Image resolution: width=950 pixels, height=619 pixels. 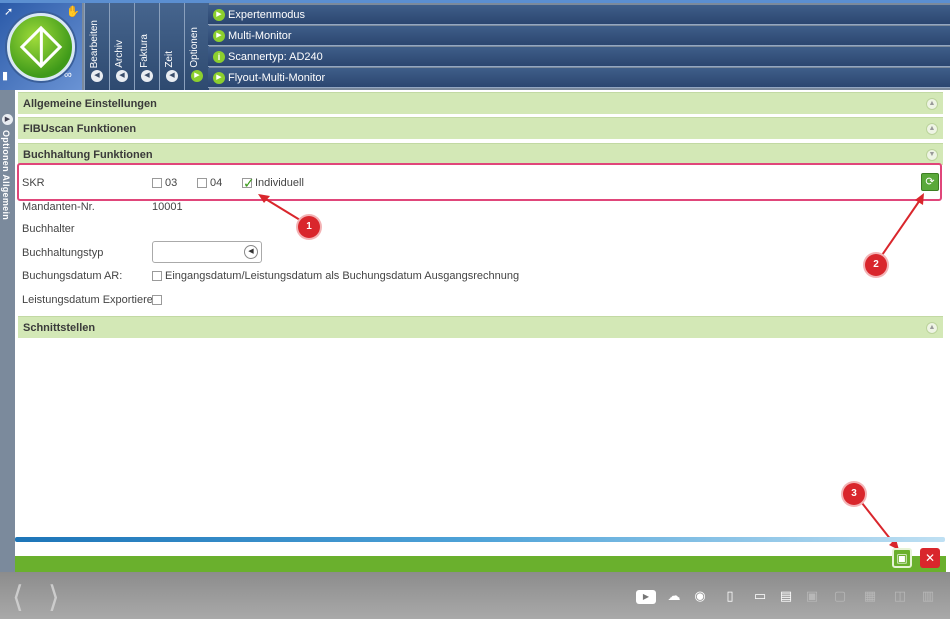 I want to click on nav-forward-icon: ⟩, so click(x=54, y=597).